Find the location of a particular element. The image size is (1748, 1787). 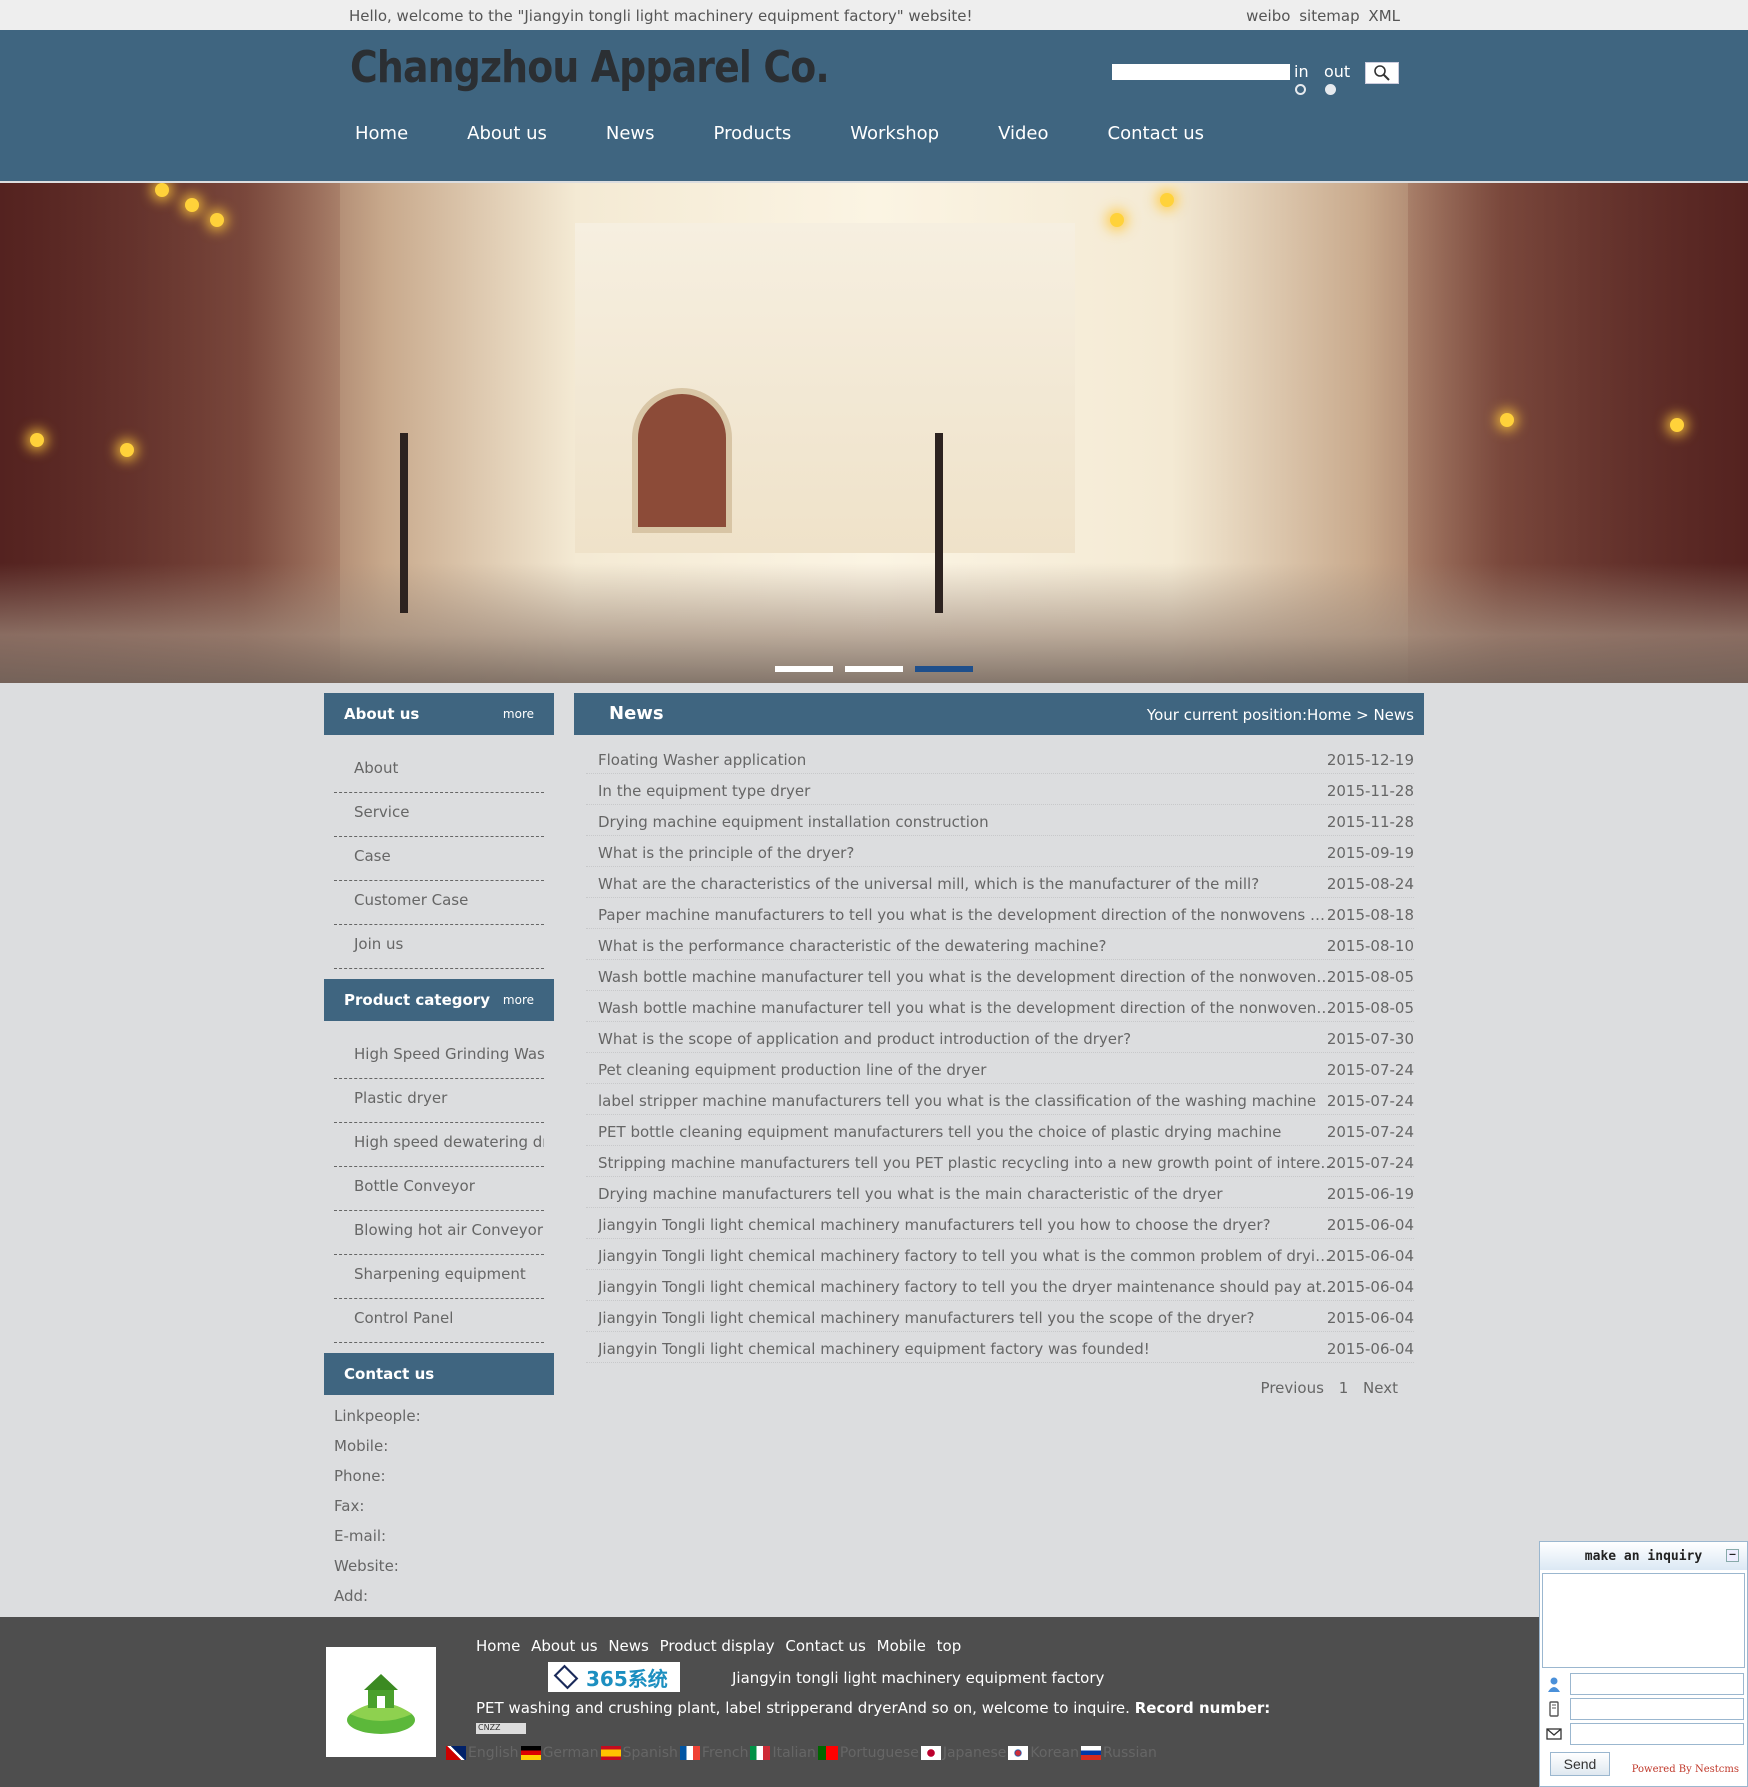

news-title: What is the principle of the dryer? is located at coordinates (968, 853).